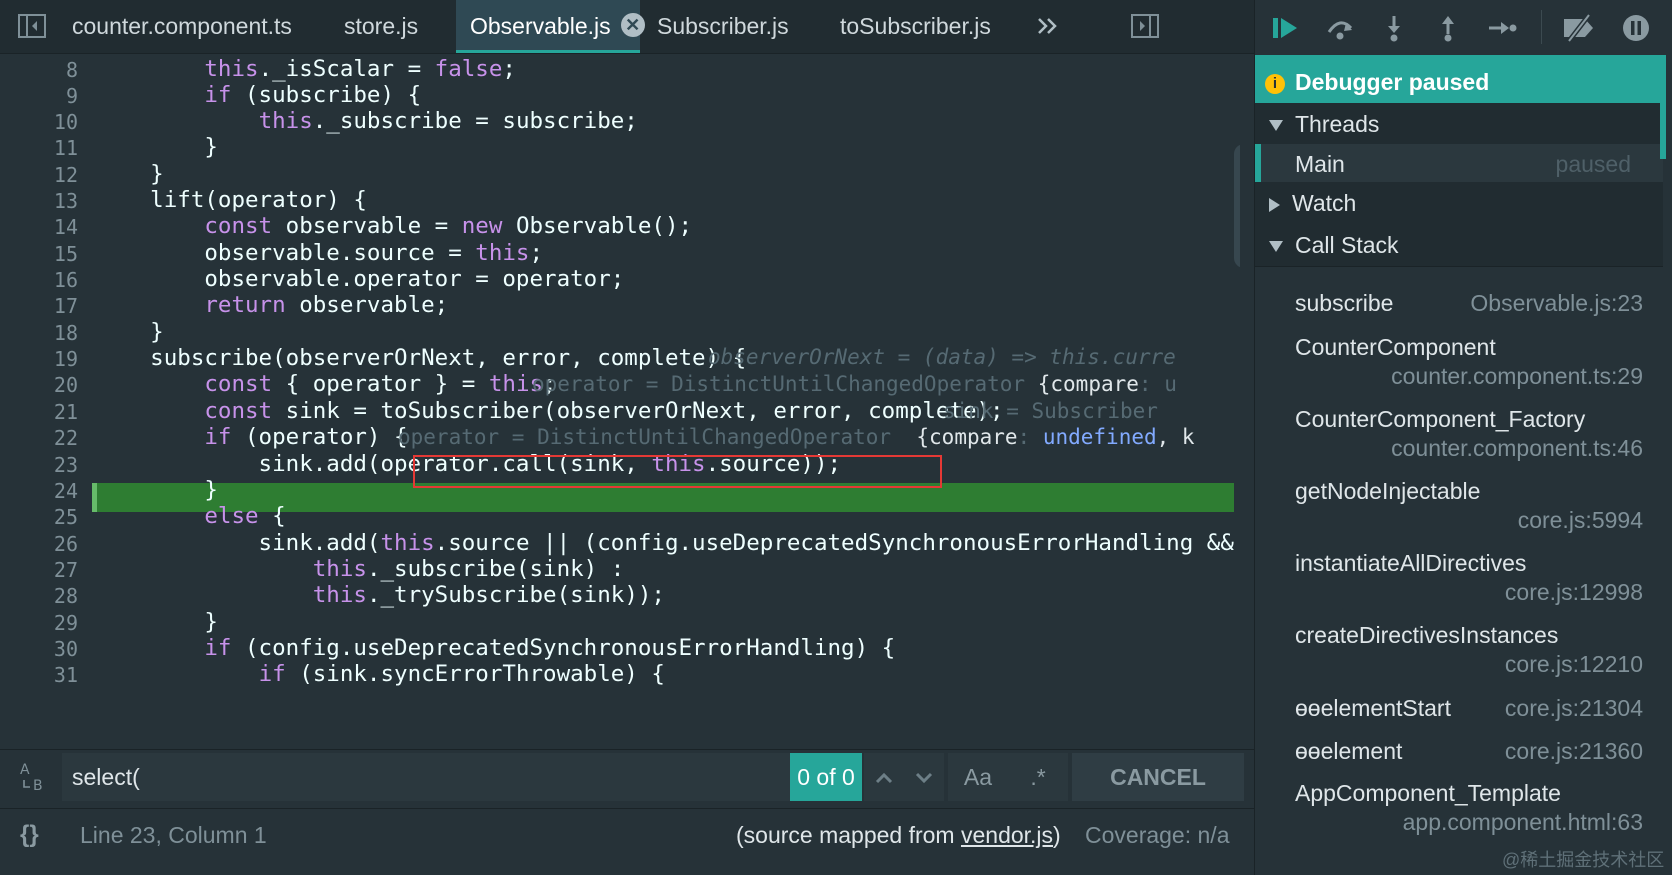 Image resolution: width=1672 pixels, height=875 pixels. Describe the element at coordinates (448, 226) in the screenshot. I see `code-line: const observable = new Observable();` at that location.